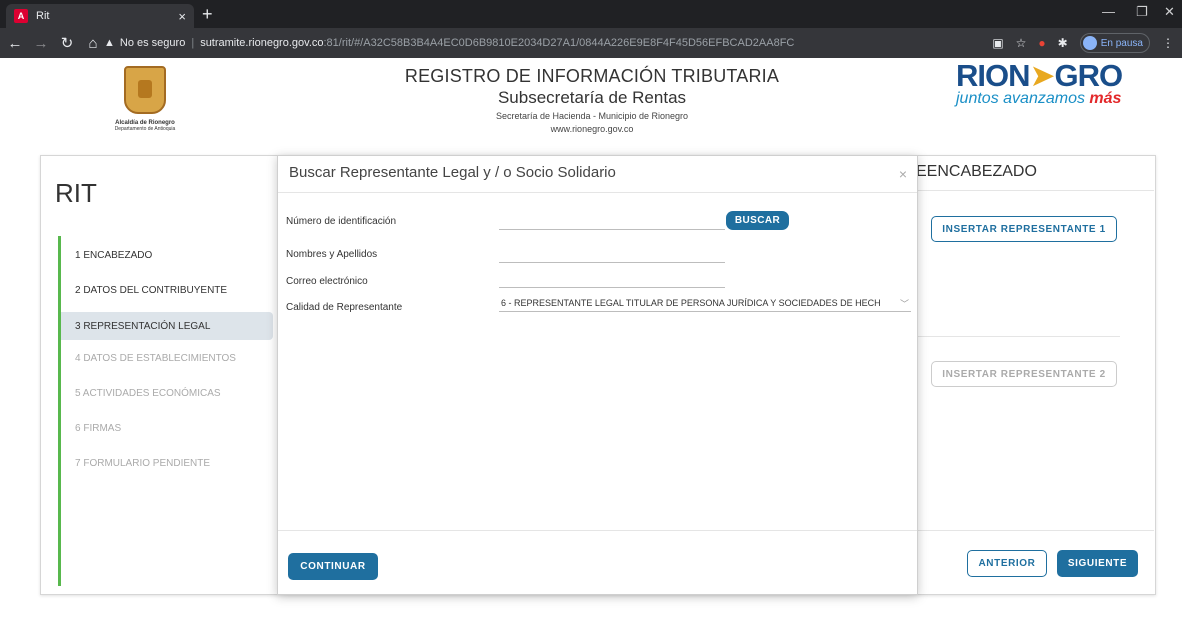 The image size is (1182, 636). I want to click on brand-arrow-icon: ➤, so click(1042, 75).